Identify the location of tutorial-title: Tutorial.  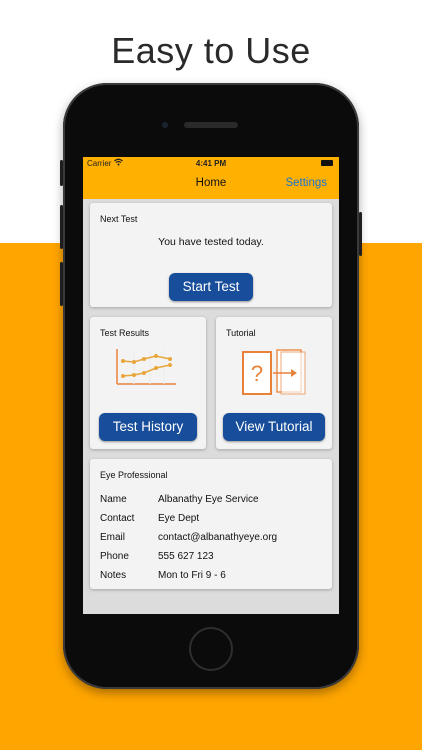
(241, 333).